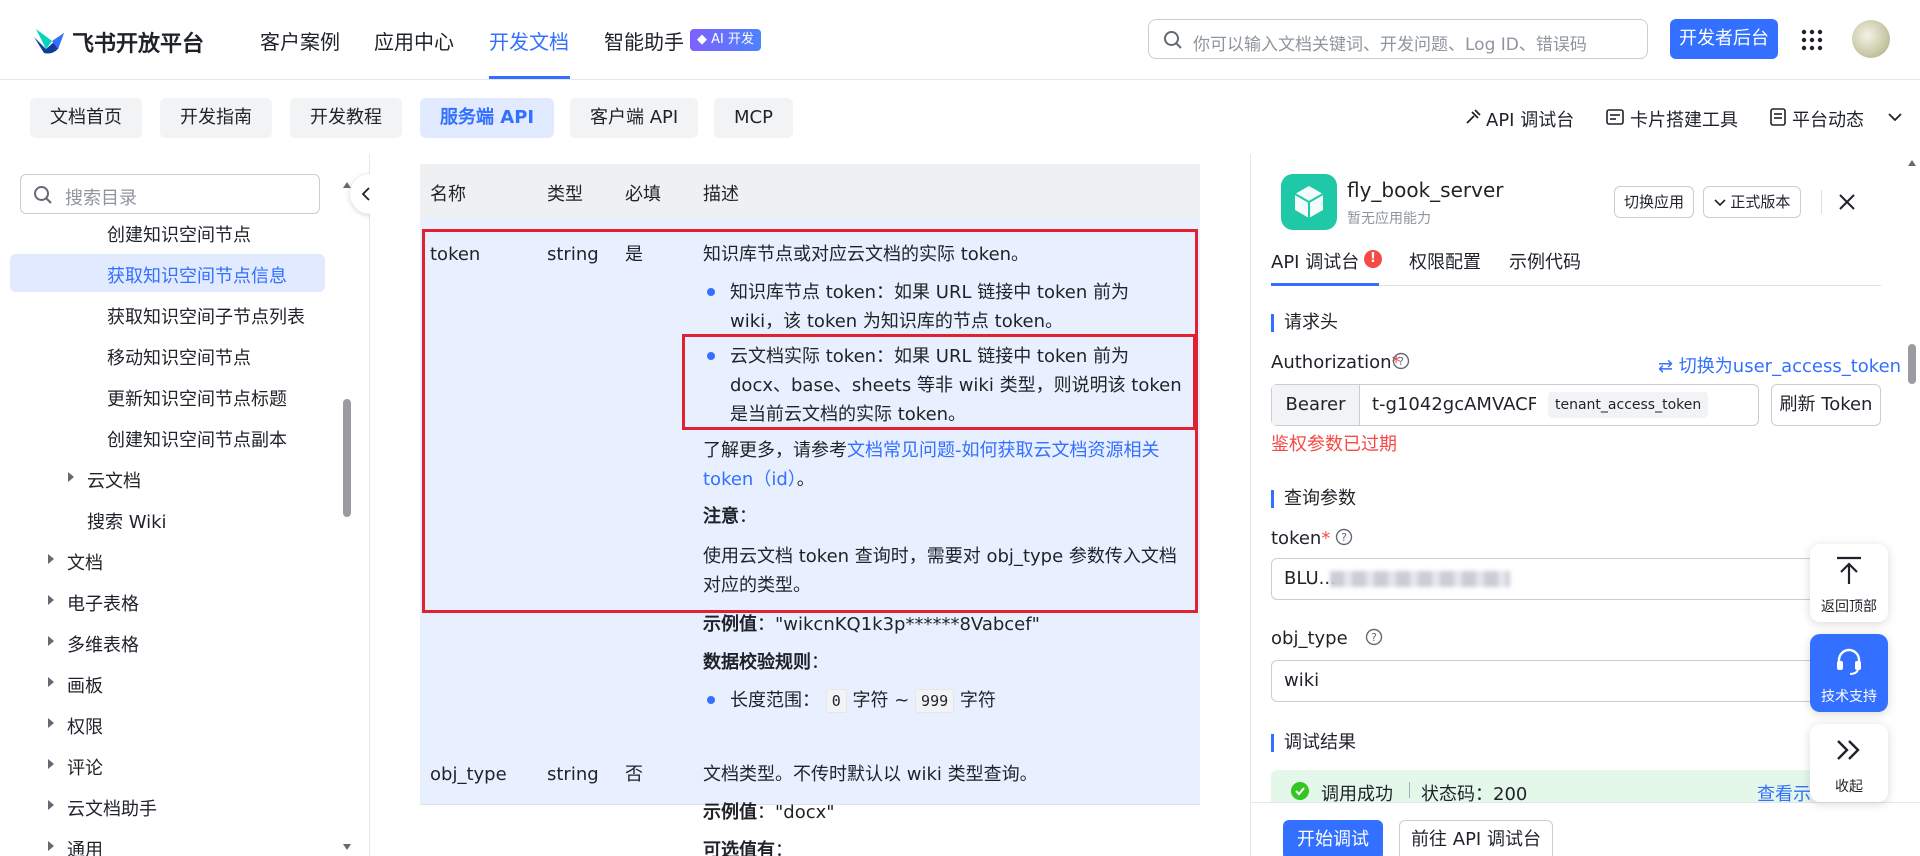 This screenshot has height=856, width=1920. What do you see at coordinates (1912, 364) in the screenshot?
I see `panel-scrollbar` at bounding box center [1912, 364].